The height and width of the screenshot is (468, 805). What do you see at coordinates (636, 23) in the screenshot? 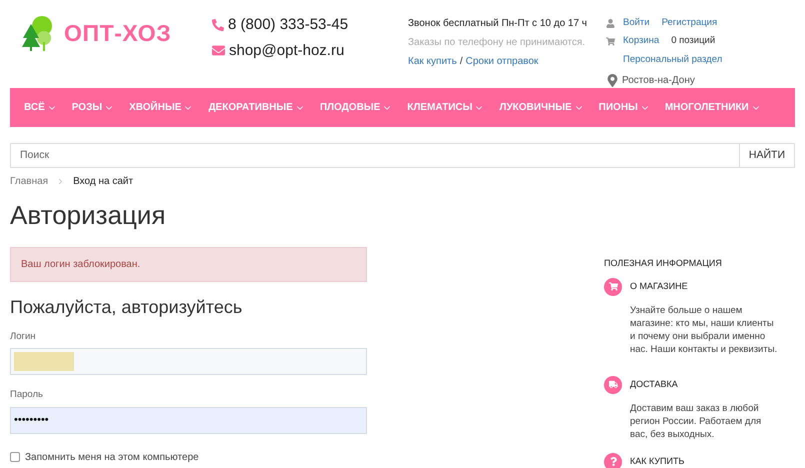
I see `login-link: Войти` at bounding box center [636, 23].